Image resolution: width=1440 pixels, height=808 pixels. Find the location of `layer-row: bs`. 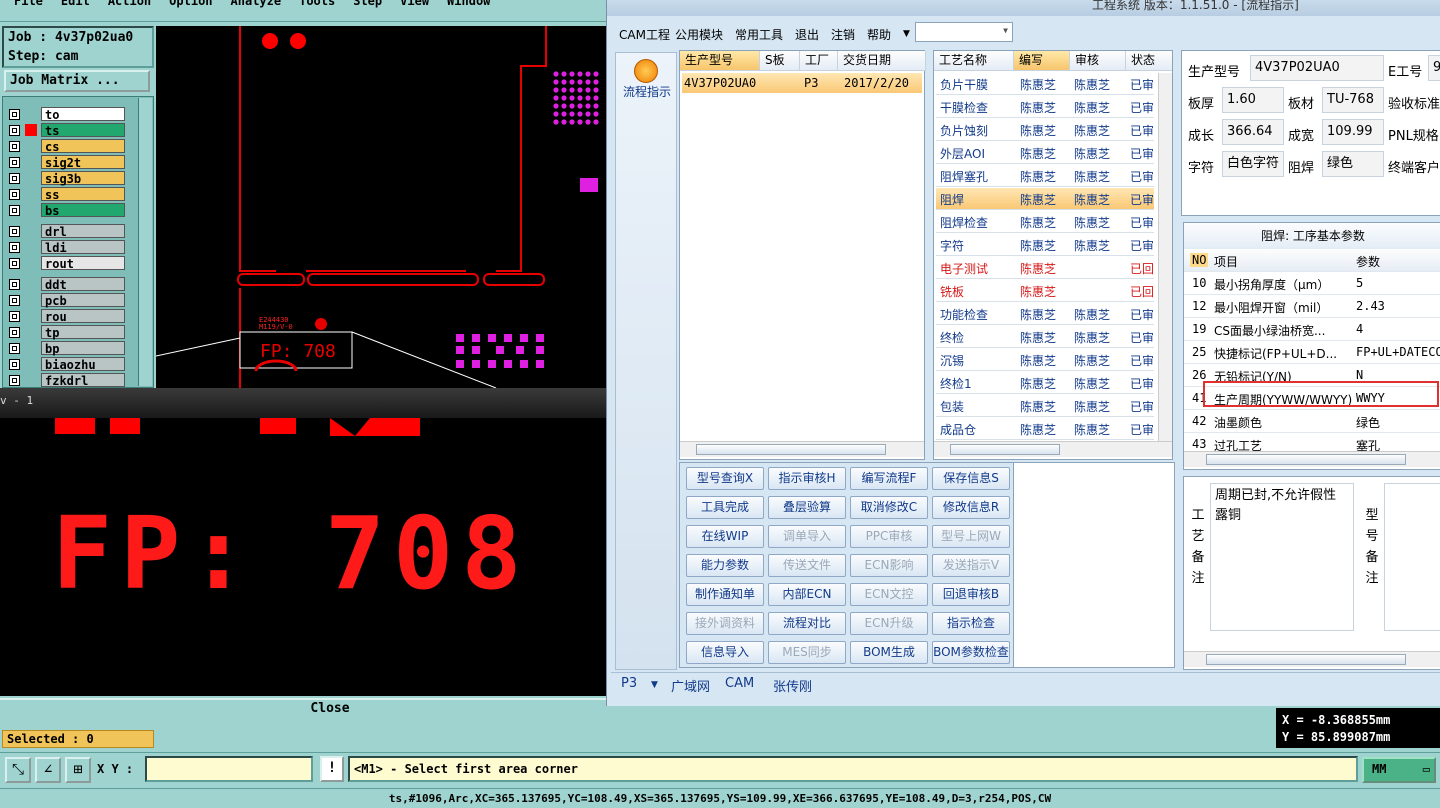

layer-row: bs is located at coordinates (69, 210).